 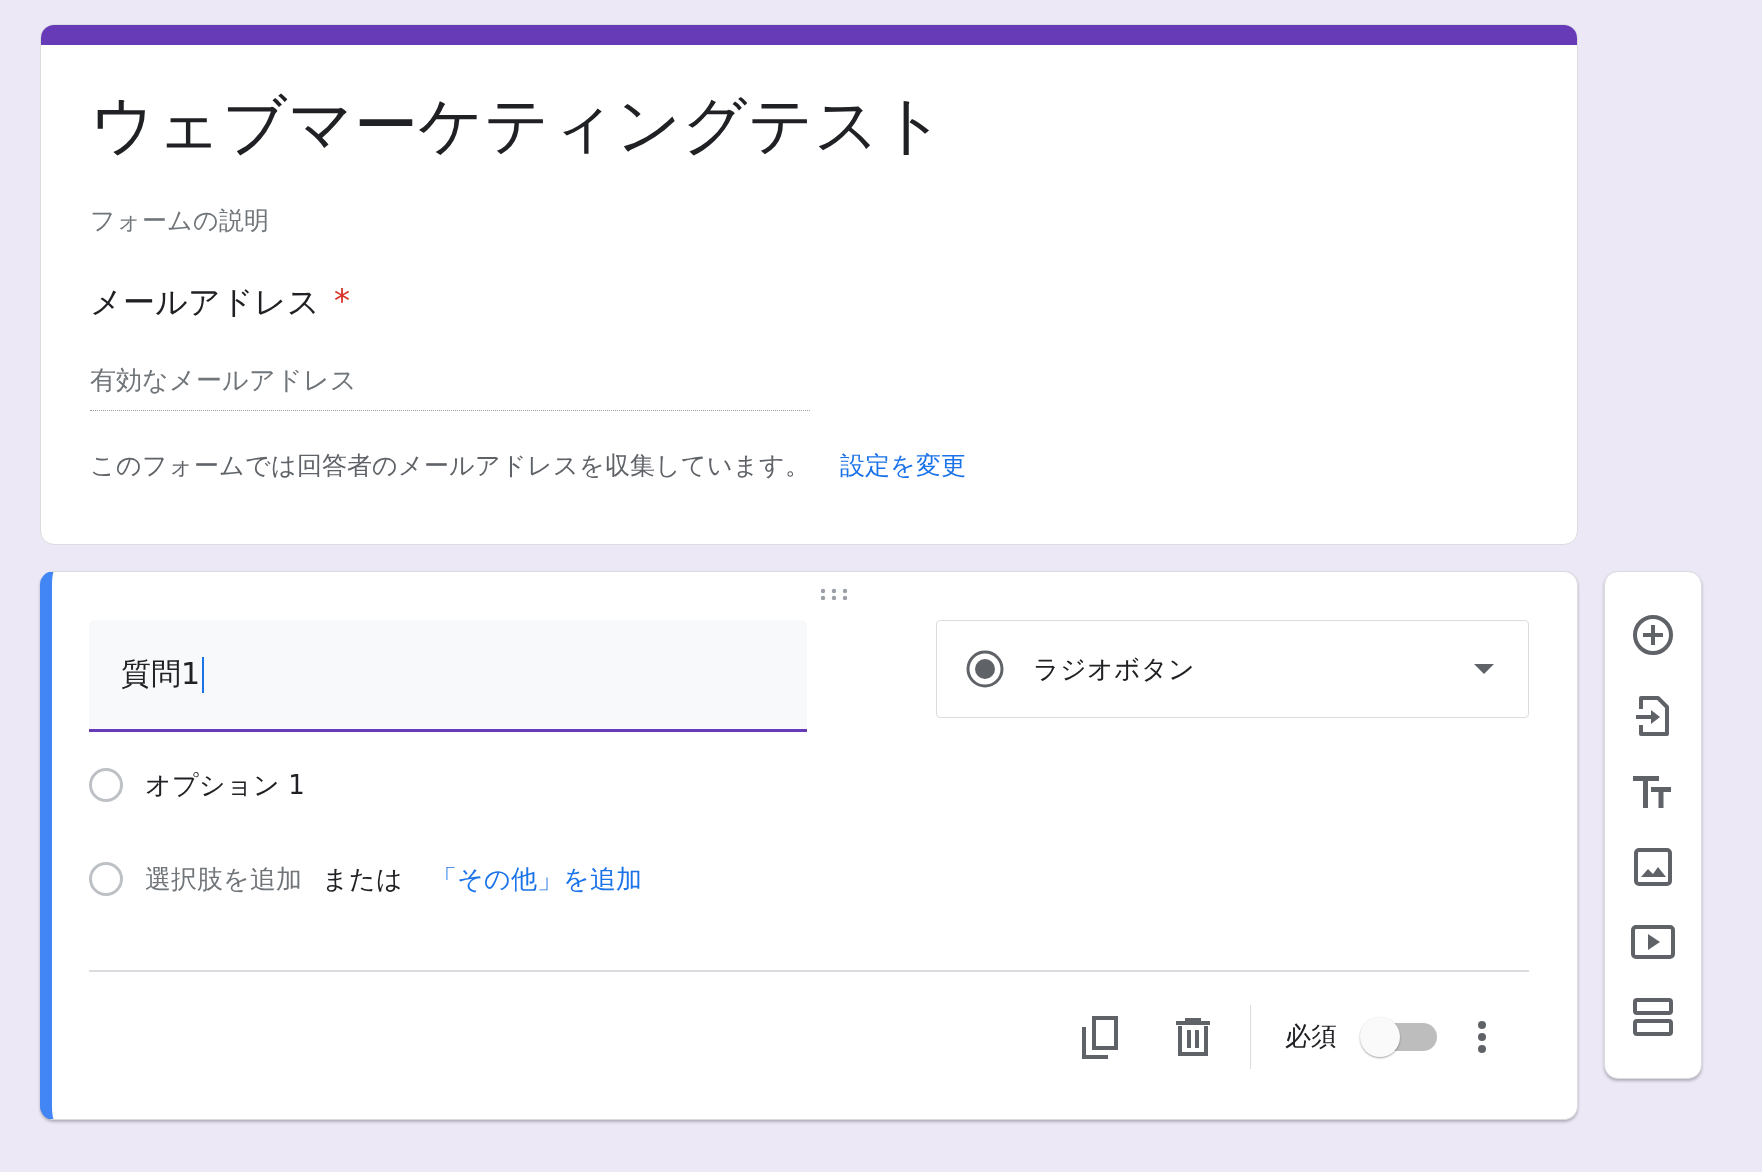 I want to click on email-collection-note: このフォームでは回答者のメールアドレスを収集しています。, so click(x=450, y=465).